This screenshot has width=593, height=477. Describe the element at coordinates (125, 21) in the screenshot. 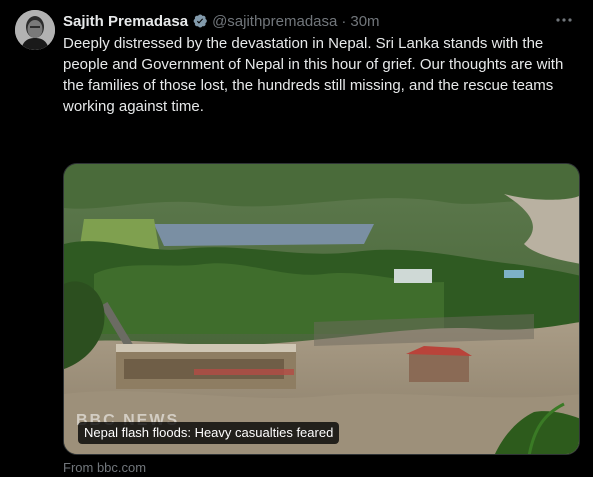

I see `author-name: Sajith Premadasa` at that location.